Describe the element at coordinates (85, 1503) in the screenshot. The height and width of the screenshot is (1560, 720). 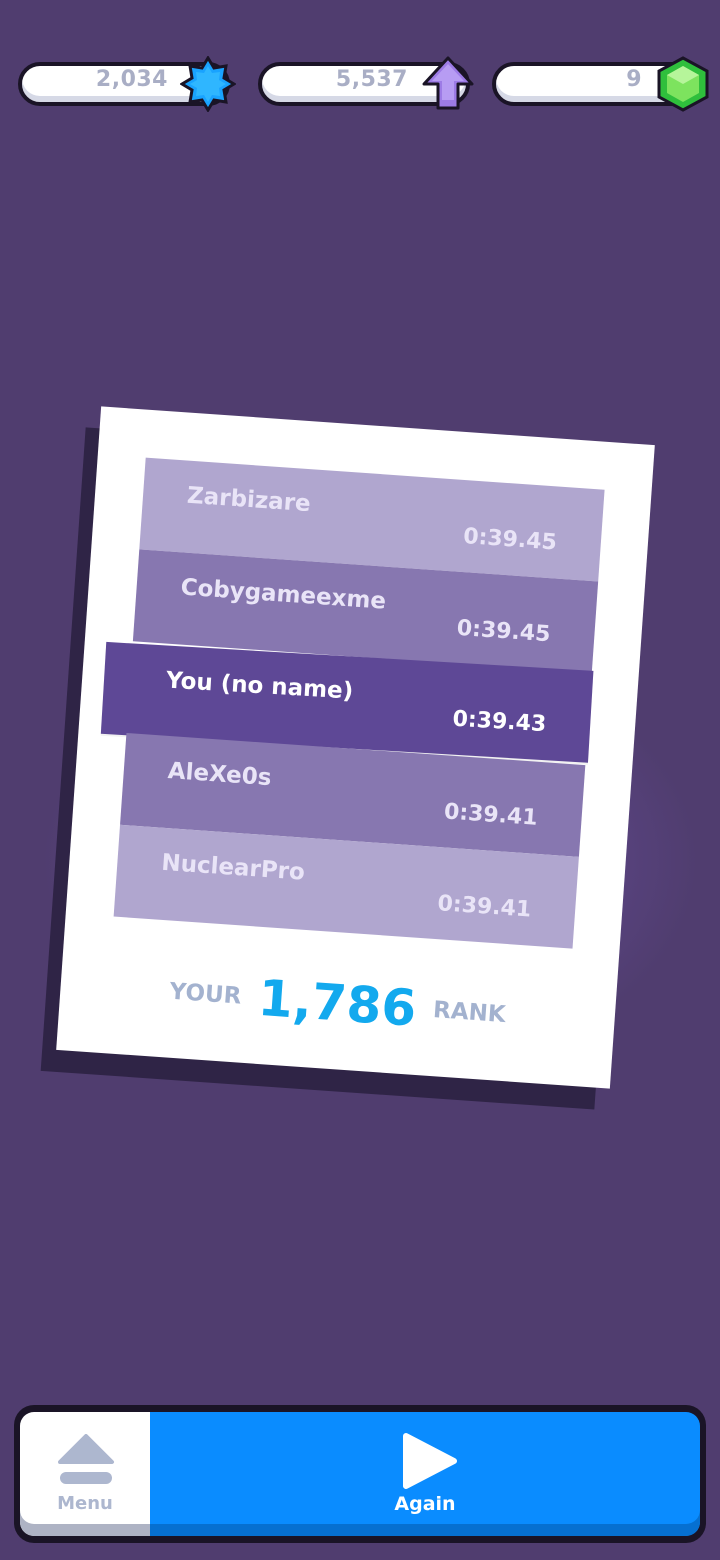
I see `menu-label: Menu` at that location.